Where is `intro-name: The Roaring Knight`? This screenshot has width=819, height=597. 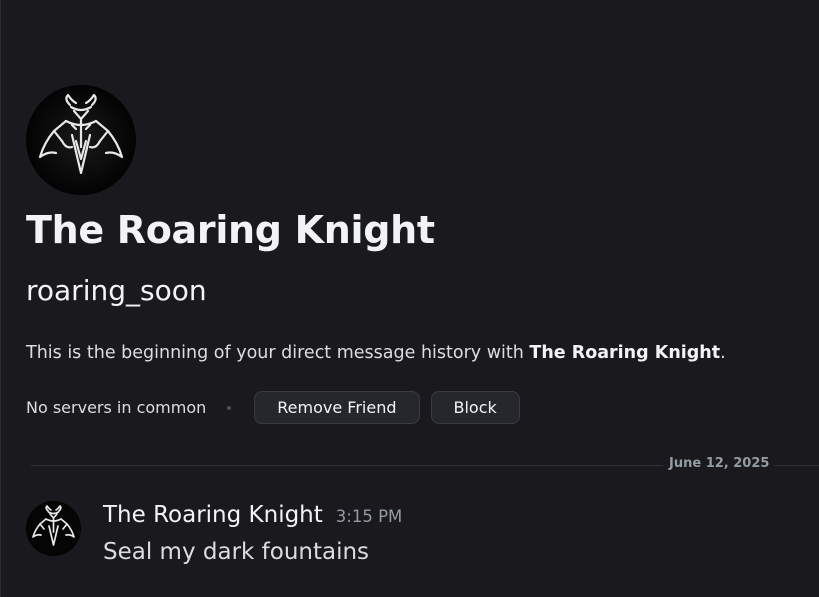
intro-name: The Roaring Knight is located at coordinates (625, 353).